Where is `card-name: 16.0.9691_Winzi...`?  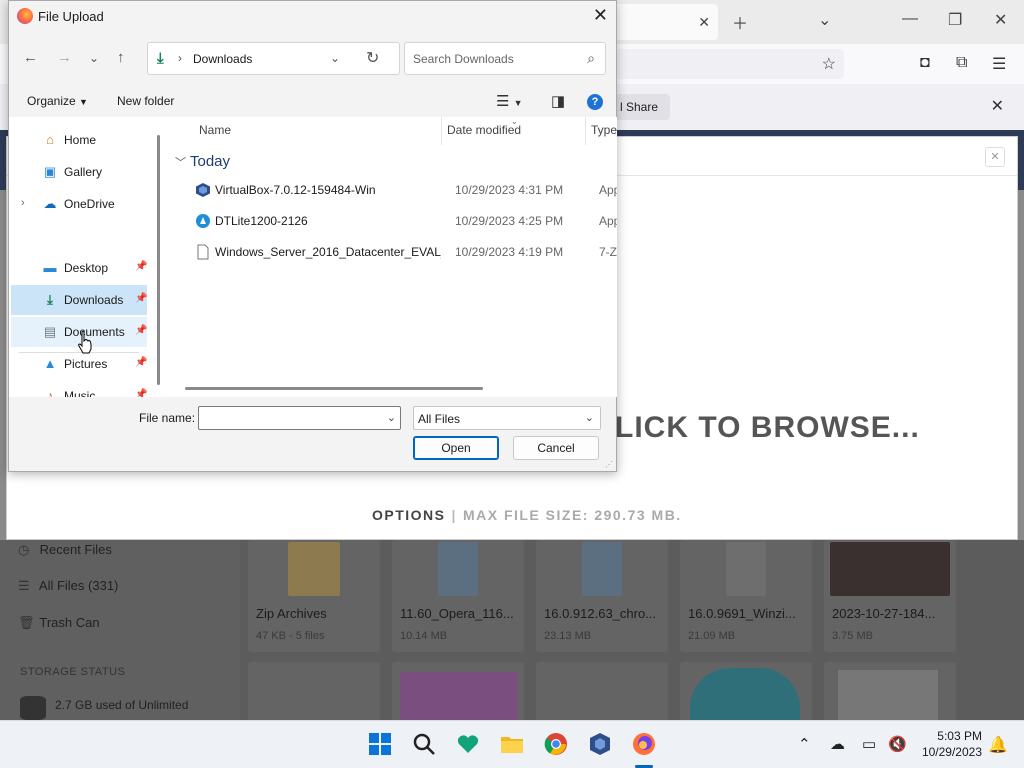
card-name: 16.0.9691_Winzi... is located at coordinates (742, 613).